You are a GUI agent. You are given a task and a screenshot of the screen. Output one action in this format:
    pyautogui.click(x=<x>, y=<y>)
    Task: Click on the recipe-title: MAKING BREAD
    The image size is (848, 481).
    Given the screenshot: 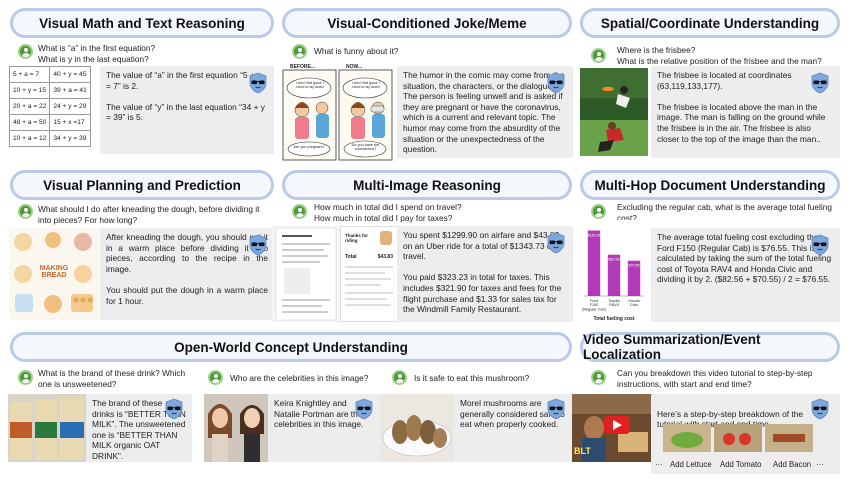 What is the action you would take?
    pyautogui.click(x=54, y=272)
    